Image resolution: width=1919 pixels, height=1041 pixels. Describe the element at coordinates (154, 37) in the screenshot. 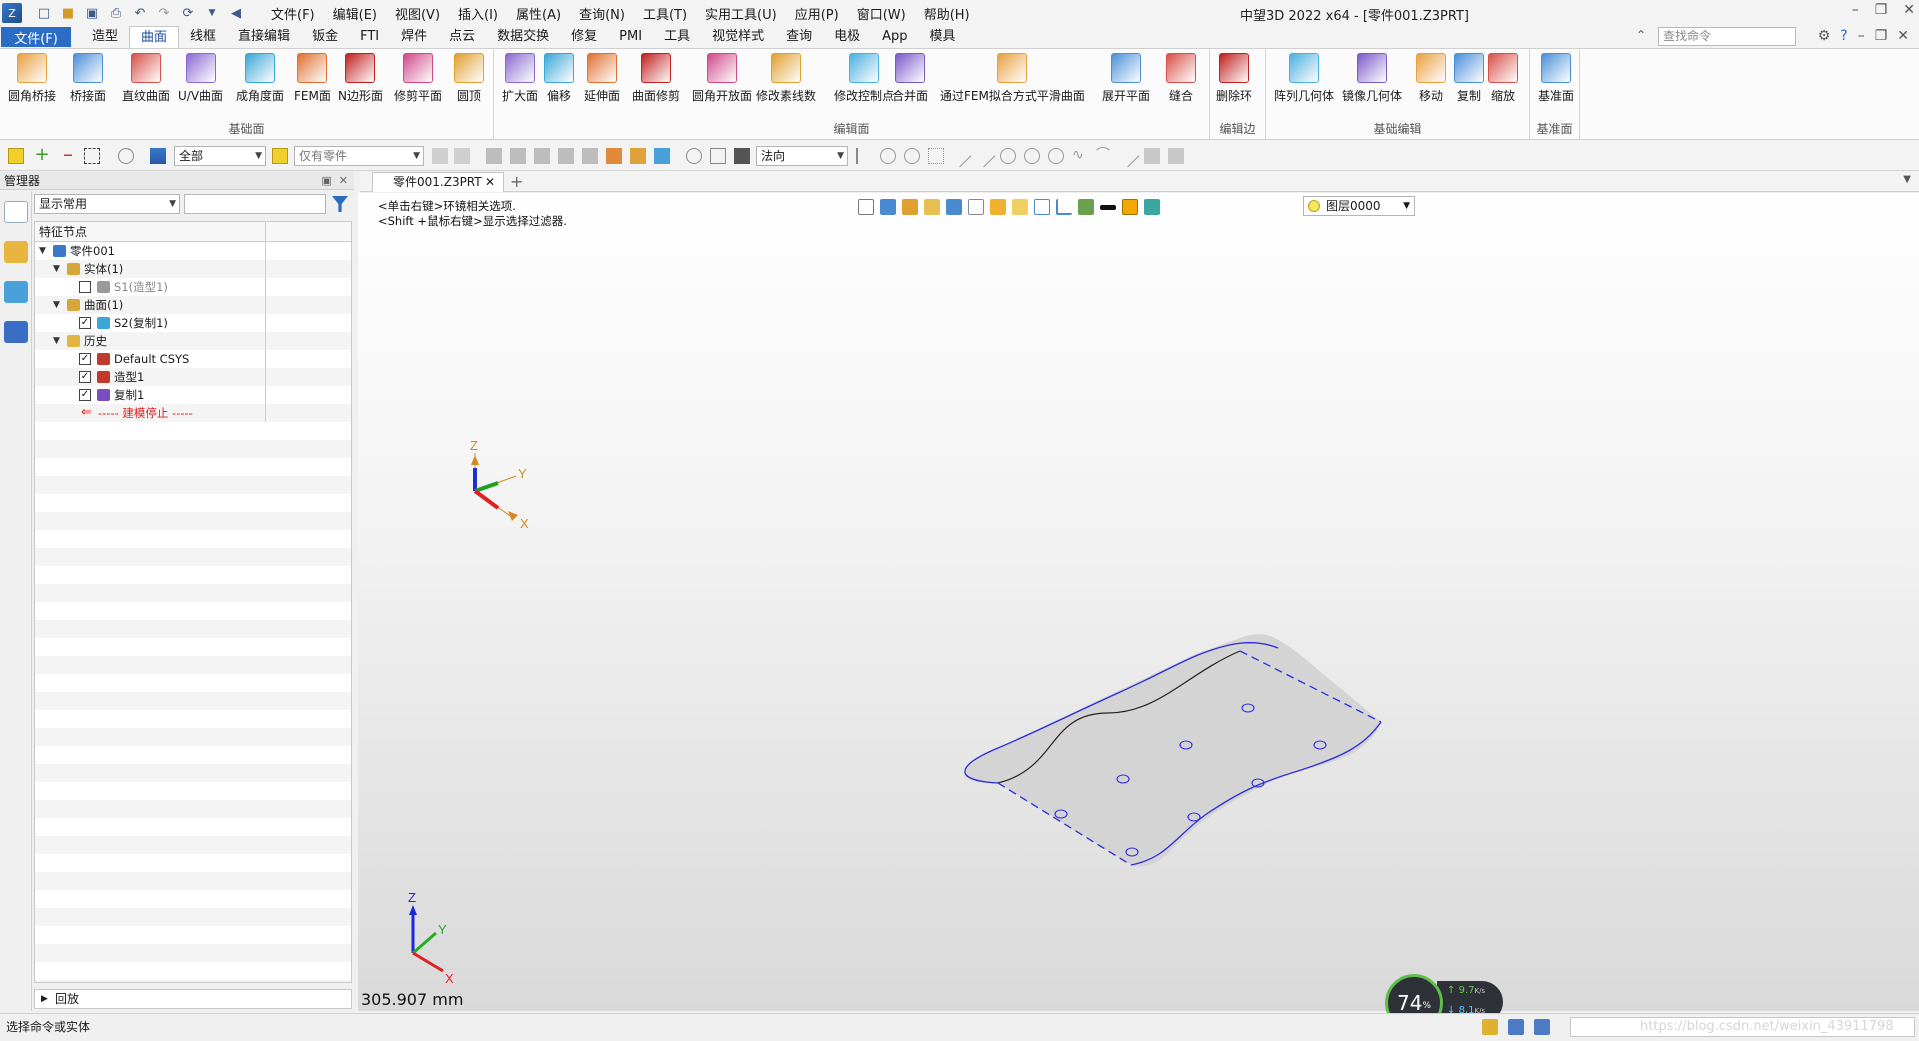

I see `ribbon-tab-1: 曲面` at that location.